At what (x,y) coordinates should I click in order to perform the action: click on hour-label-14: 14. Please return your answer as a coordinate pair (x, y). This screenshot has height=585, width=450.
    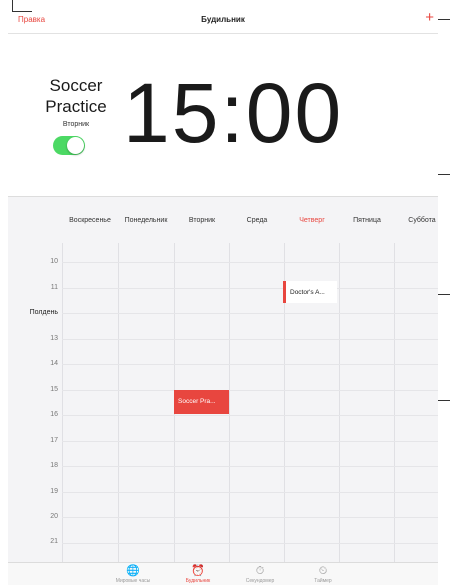
    Looking at the image, I should click on (54, 363).